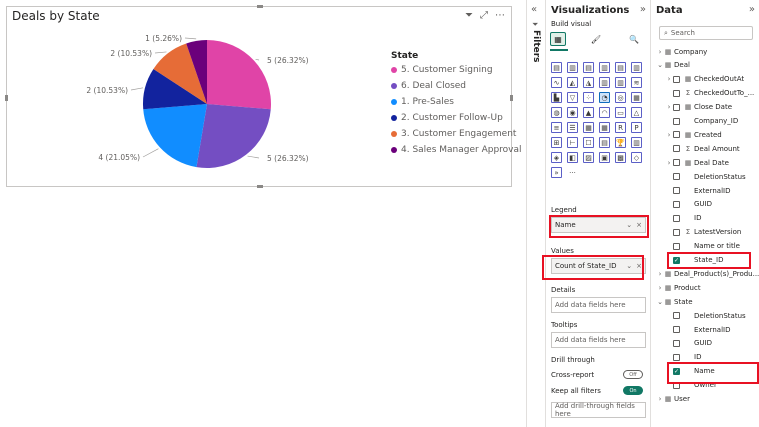 Image resolution: width=759 pixels, height=427 pixels. I want to click on diamond-visual-icon: ◇, so click(636, 157).